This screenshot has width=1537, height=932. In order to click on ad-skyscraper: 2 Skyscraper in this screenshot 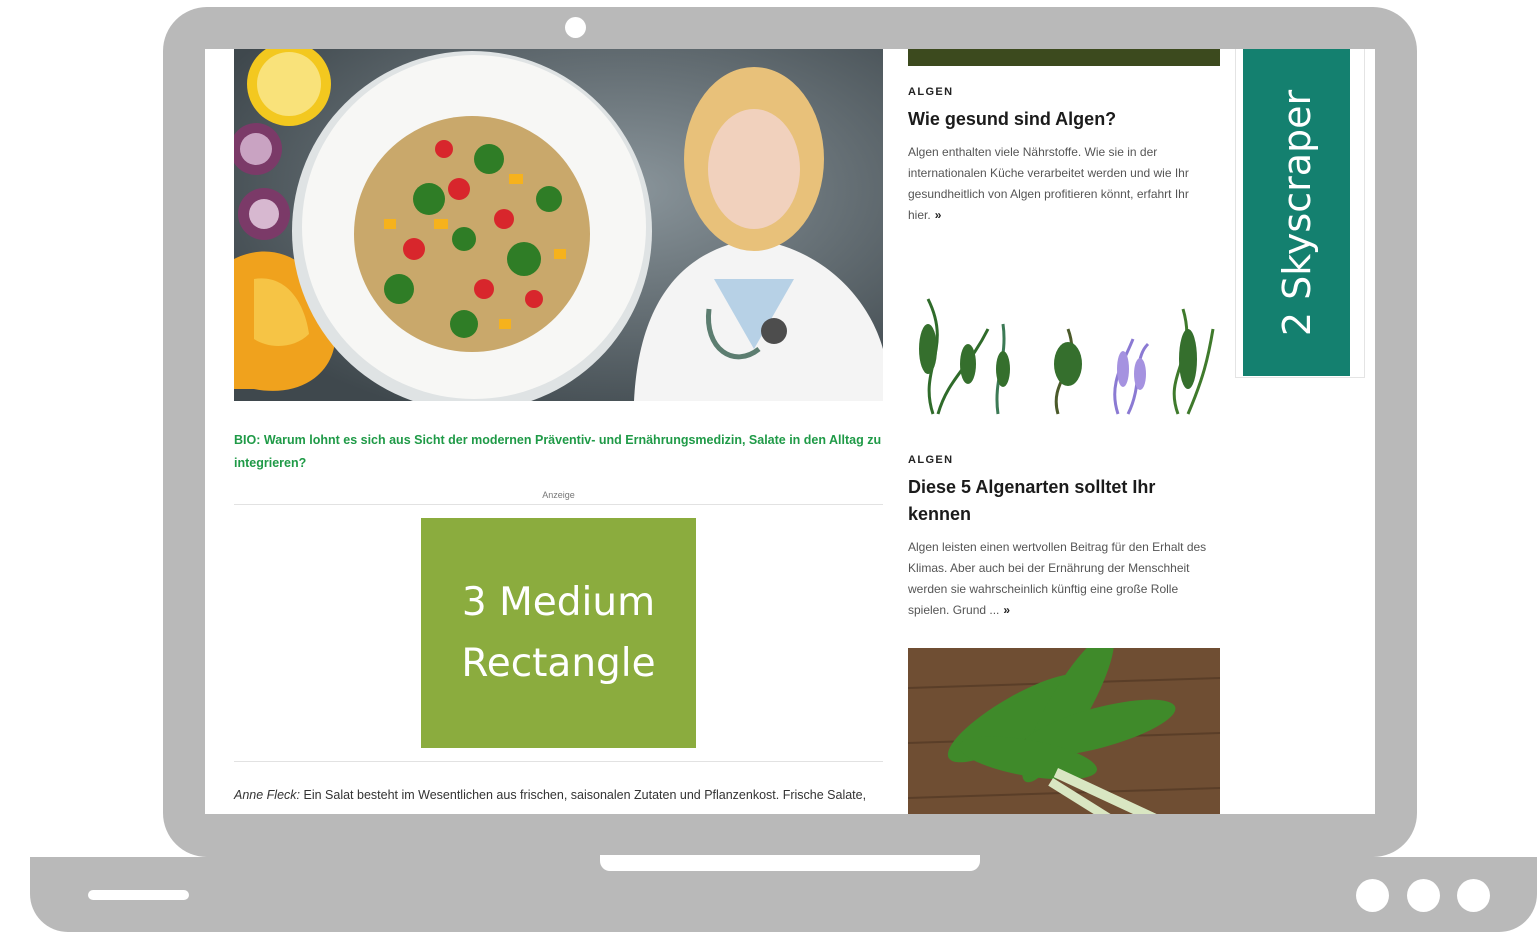, I will do `click(1296, 212)`.